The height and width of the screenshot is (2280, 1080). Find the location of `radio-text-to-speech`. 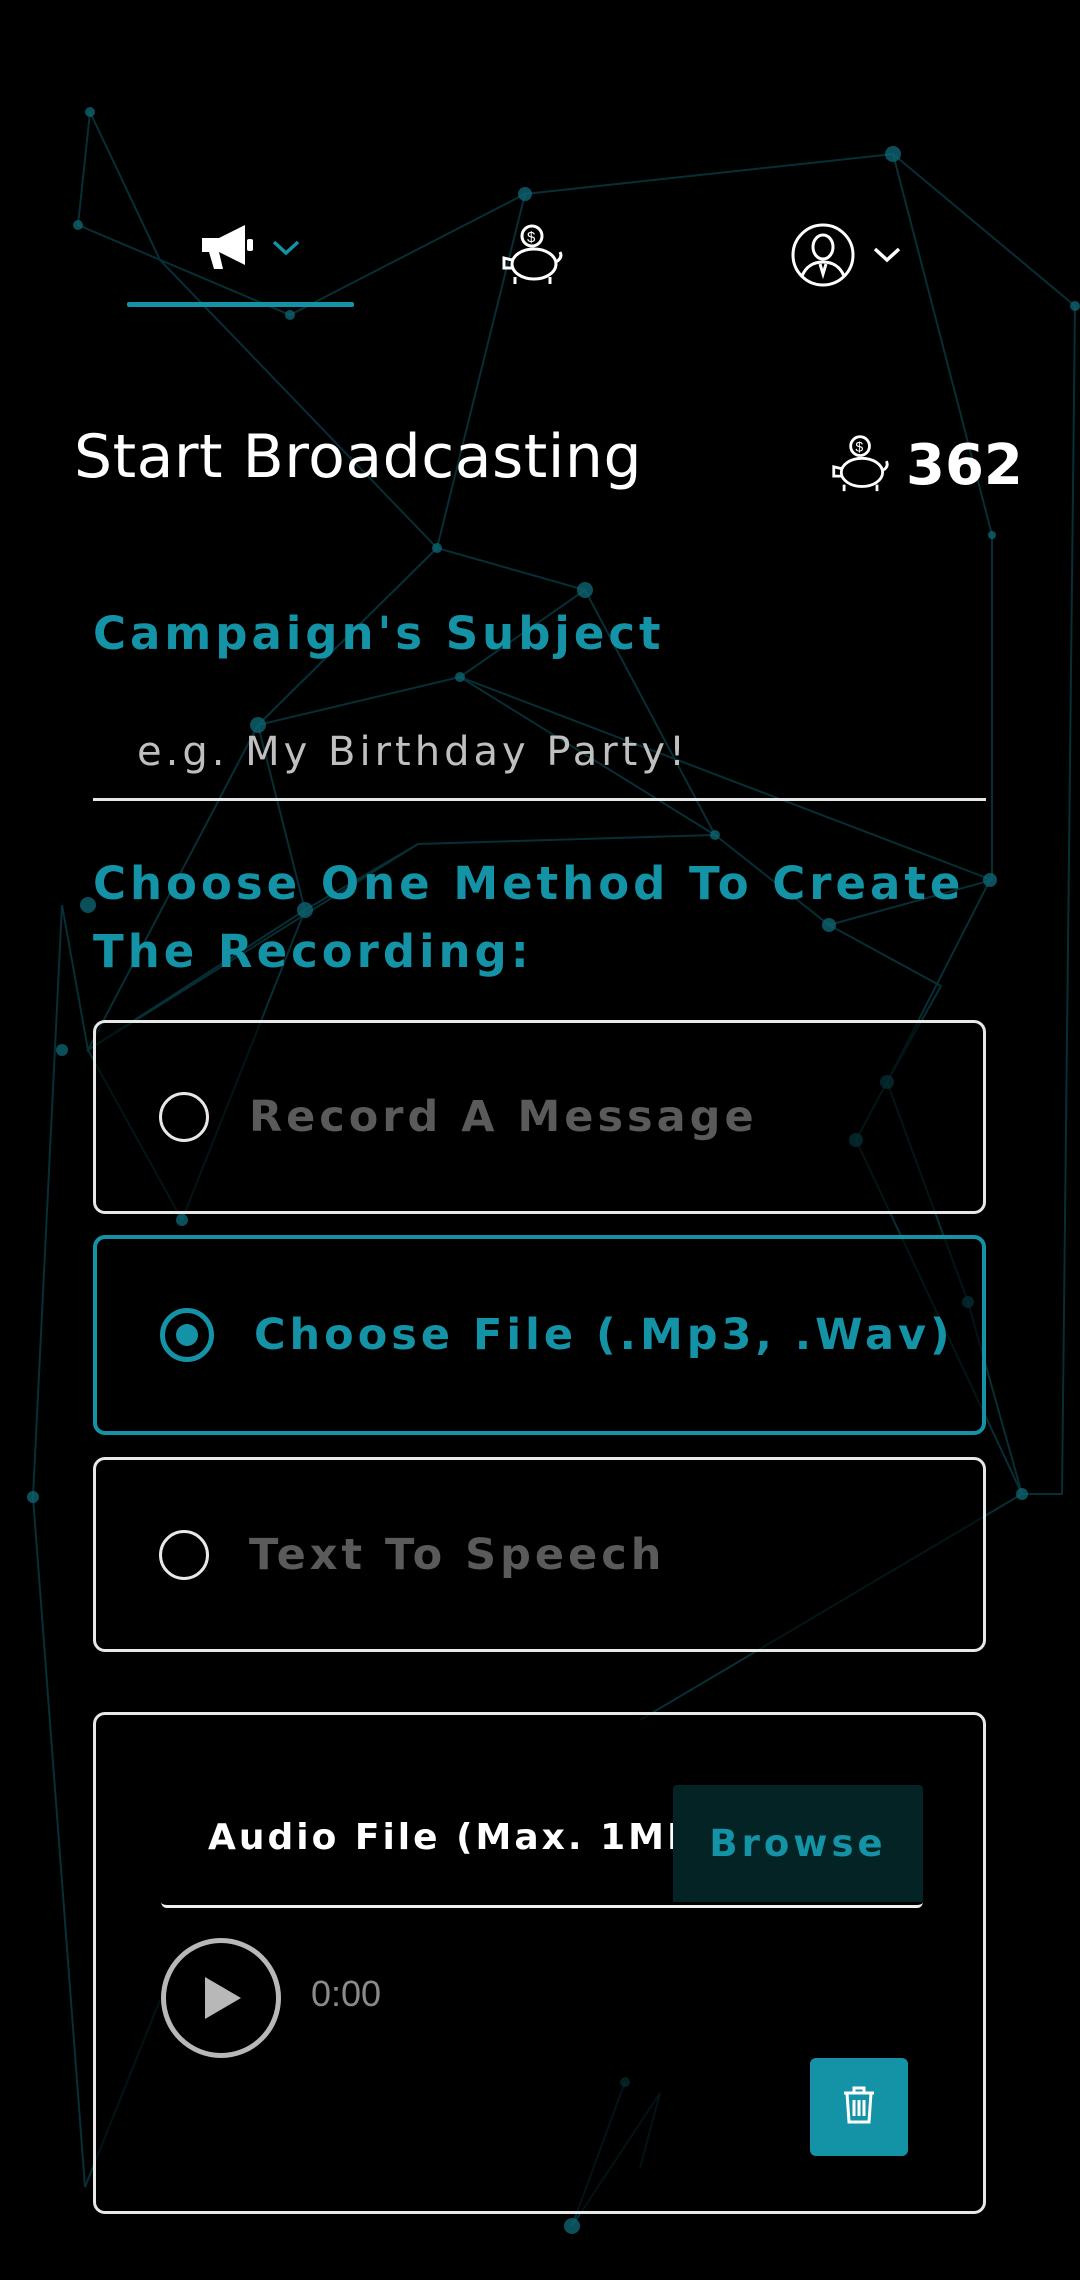

radio-text-to-speech is located at coordinates (184, 1554).